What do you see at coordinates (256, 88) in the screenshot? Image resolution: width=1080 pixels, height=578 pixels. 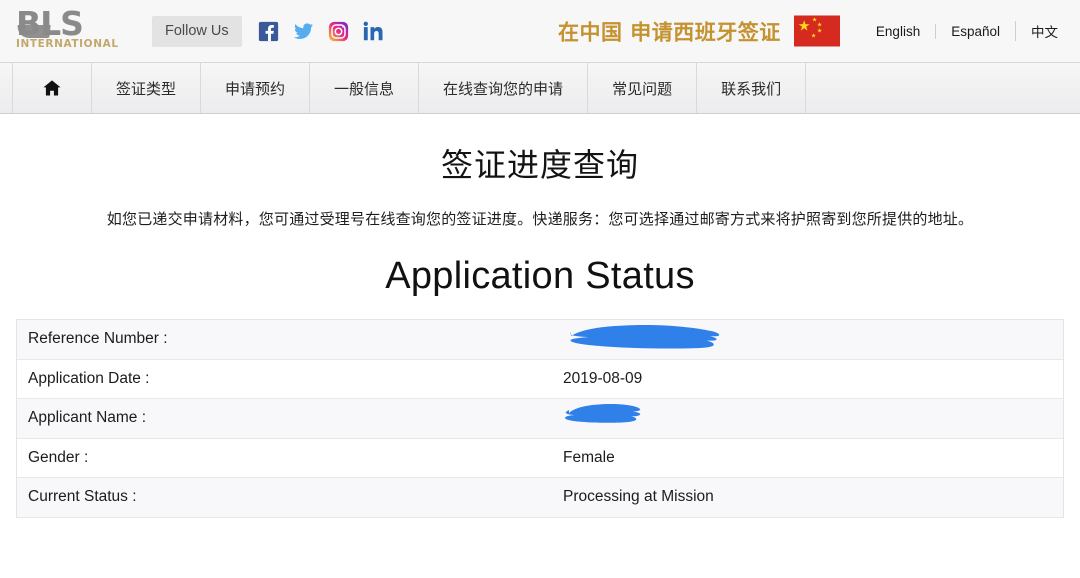 I see `nav-item-appointment: 申请预约` at bounding box center [256, 88].